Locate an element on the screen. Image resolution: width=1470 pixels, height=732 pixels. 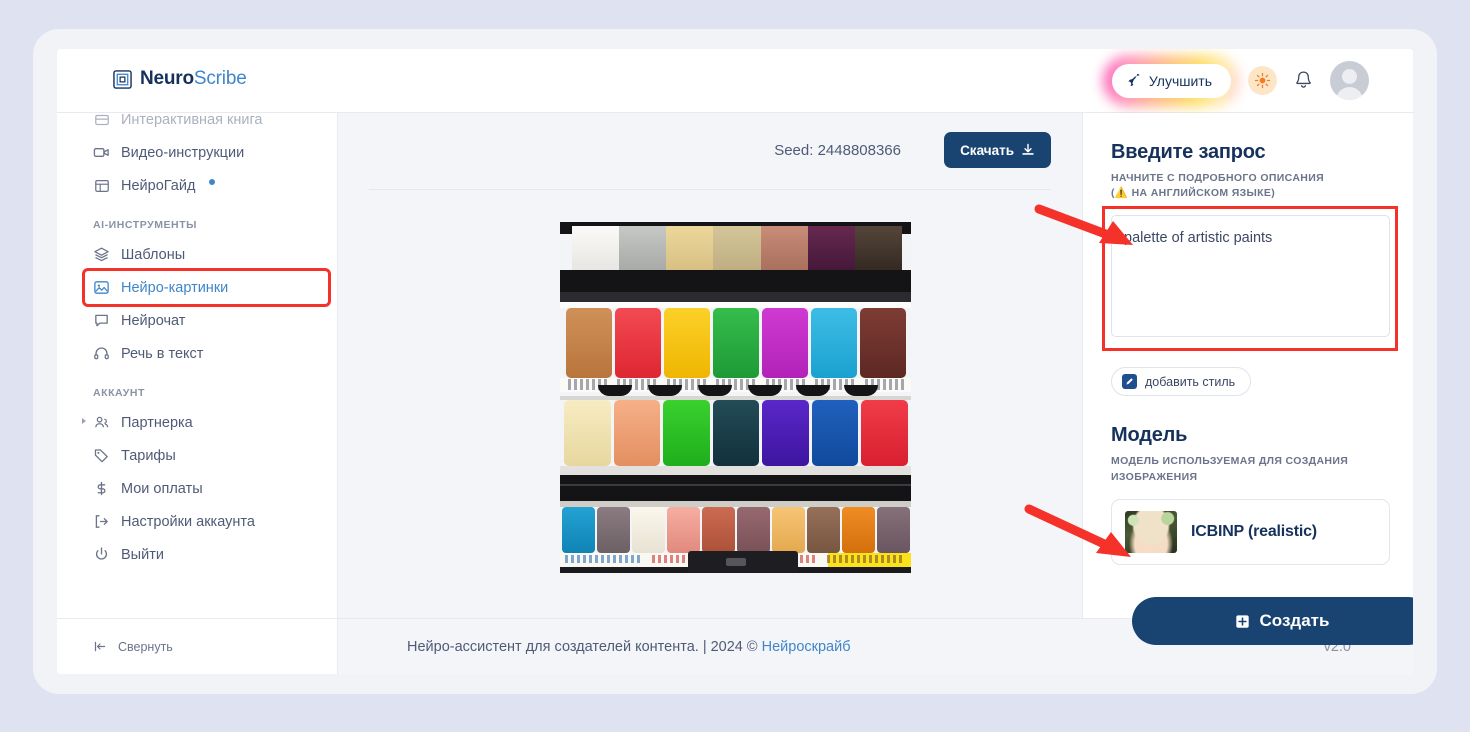
model-card-selected: ICBINP (realistic) is located at coordinates (1250, 531).